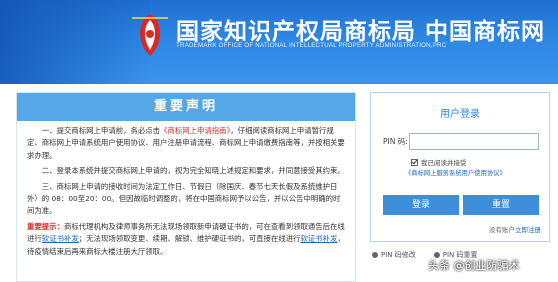 The height and width of the screenshot is (282, 558). What do you see at coordinates (189, 239) in the screenshot?
I see `notice-text: ；无法现场领取变更、续期、解锁、维护硬证书的，可直接在线进行` at bounding box center [189, 239].